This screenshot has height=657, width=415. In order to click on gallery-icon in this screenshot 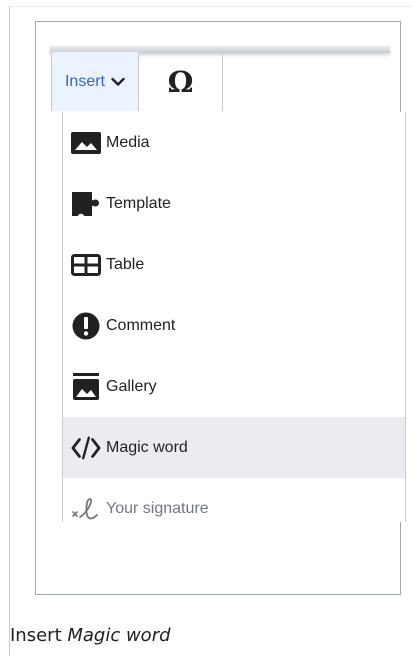, I will do `click(86, 387)`.